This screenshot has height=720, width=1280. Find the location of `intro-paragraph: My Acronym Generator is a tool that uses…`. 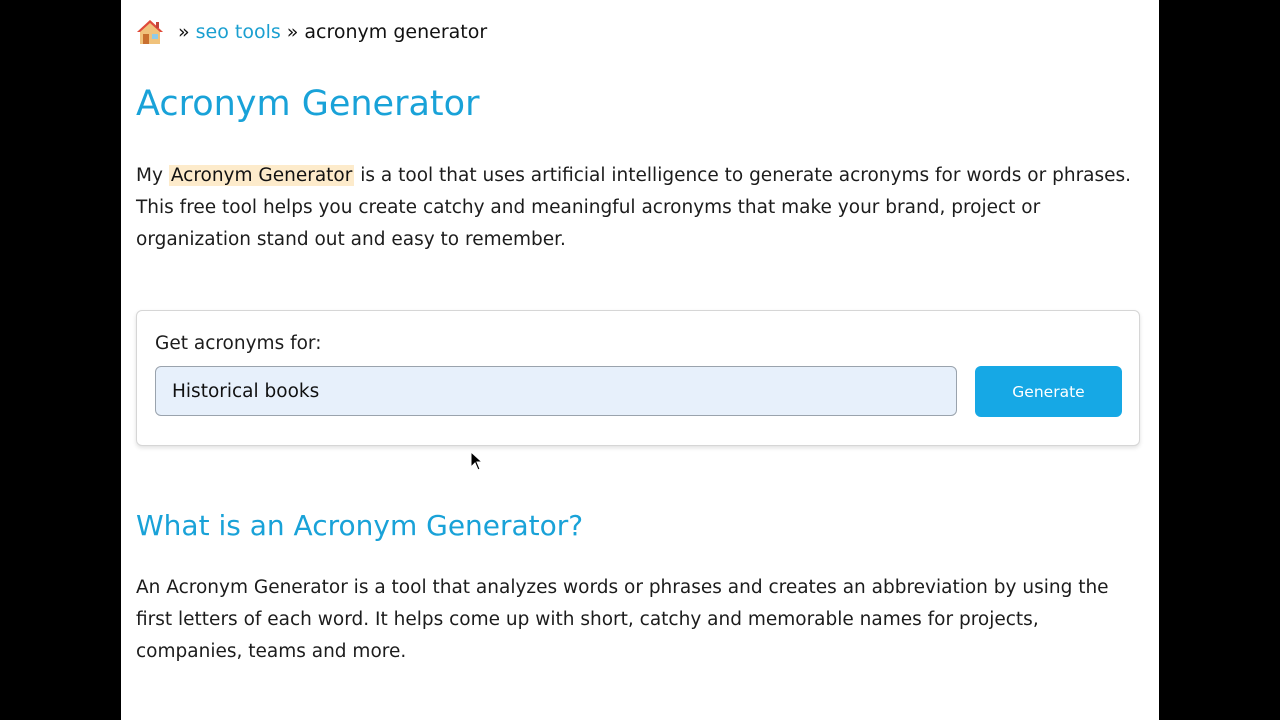

intro-paragraph: My Acronym Generator is a tool that uses… is located at coordinates (641, 208).